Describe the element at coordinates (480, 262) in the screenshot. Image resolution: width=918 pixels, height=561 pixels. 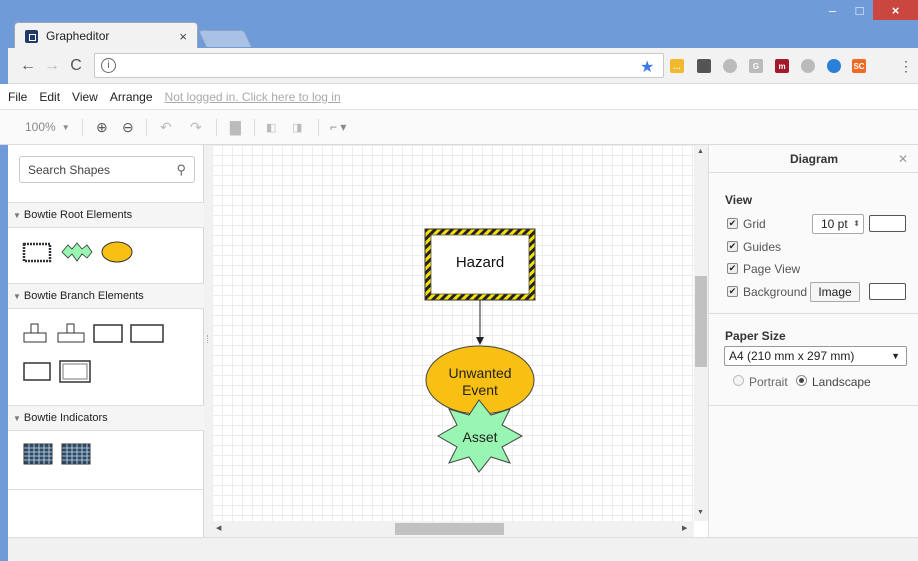
I see `hazard-label: Hazard` at that location.